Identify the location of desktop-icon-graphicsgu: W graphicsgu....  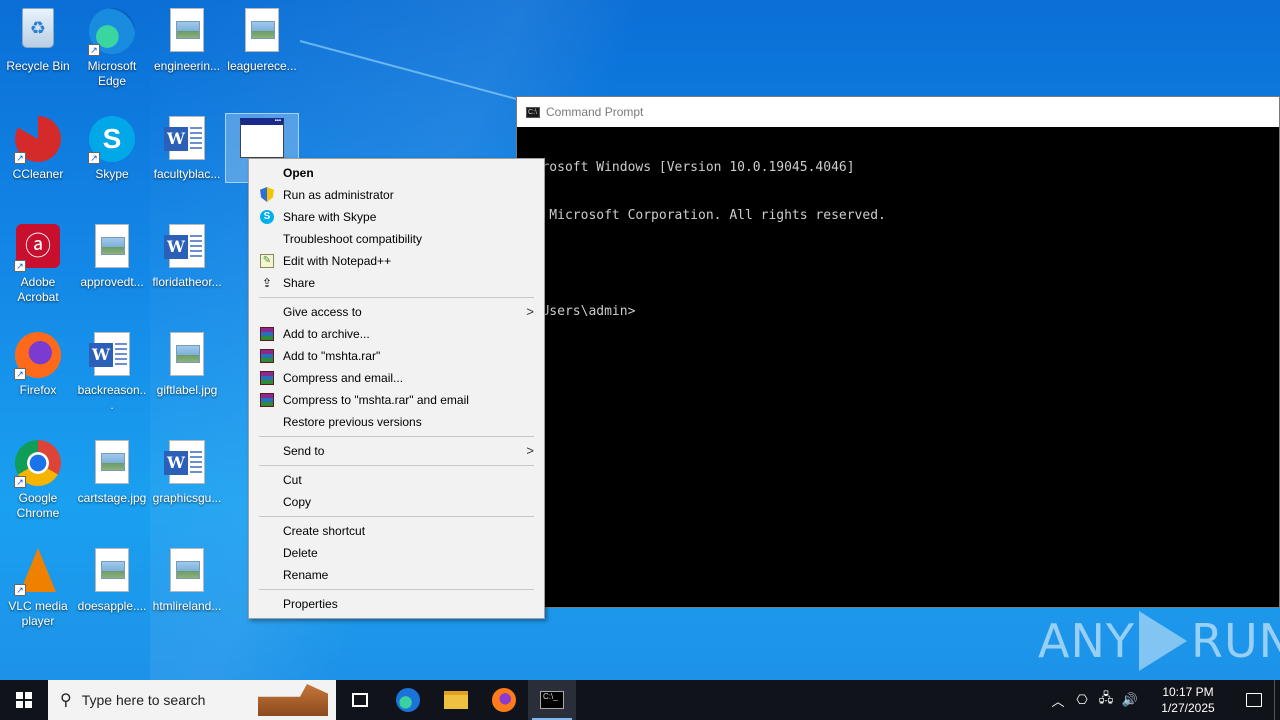
(187, 471).